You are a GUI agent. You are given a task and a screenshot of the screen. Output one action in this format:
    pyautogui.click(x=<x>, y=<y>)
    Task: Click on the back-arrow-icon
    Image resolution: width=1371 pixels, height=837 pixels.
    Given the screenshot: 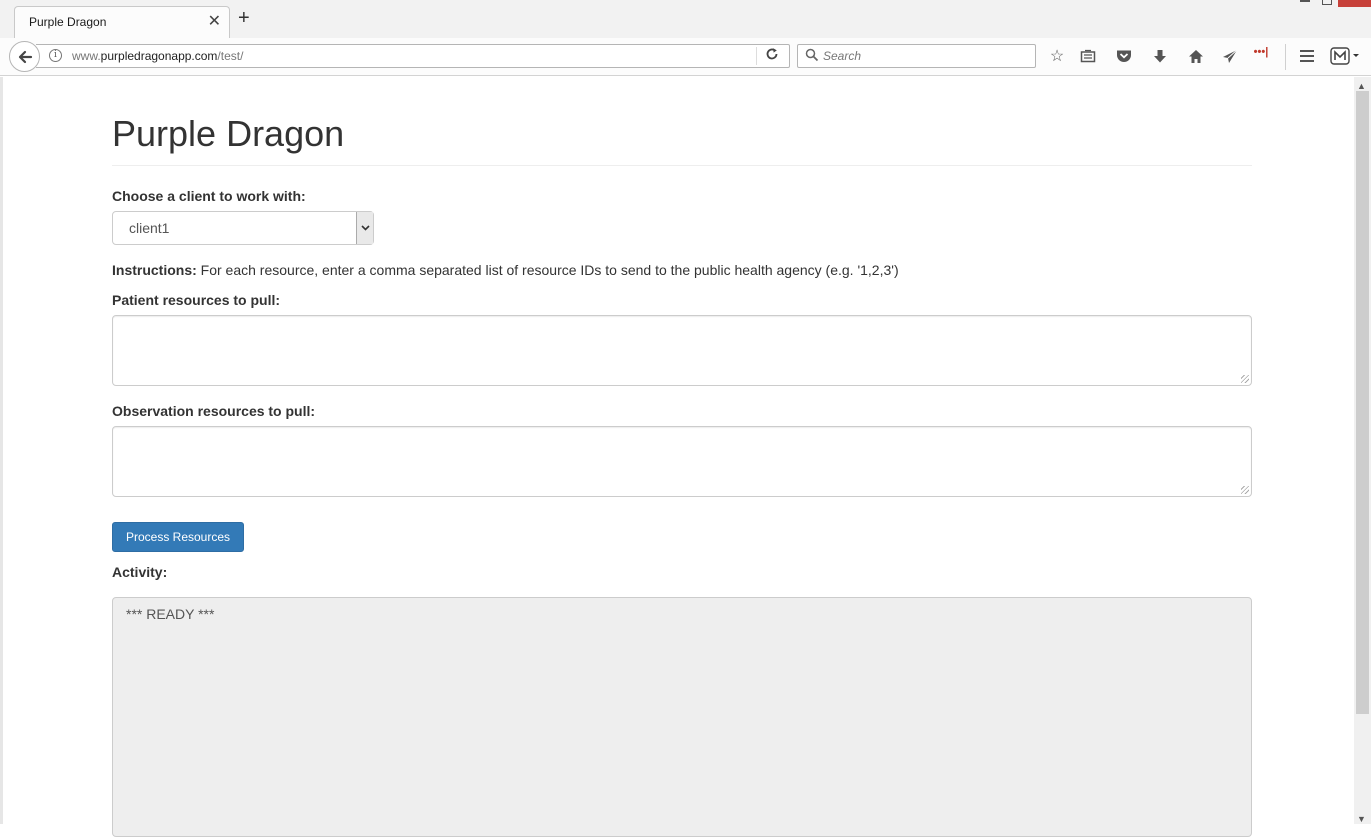 What is the action you would take?
    pyautogui.click(x=25, y=56)
    